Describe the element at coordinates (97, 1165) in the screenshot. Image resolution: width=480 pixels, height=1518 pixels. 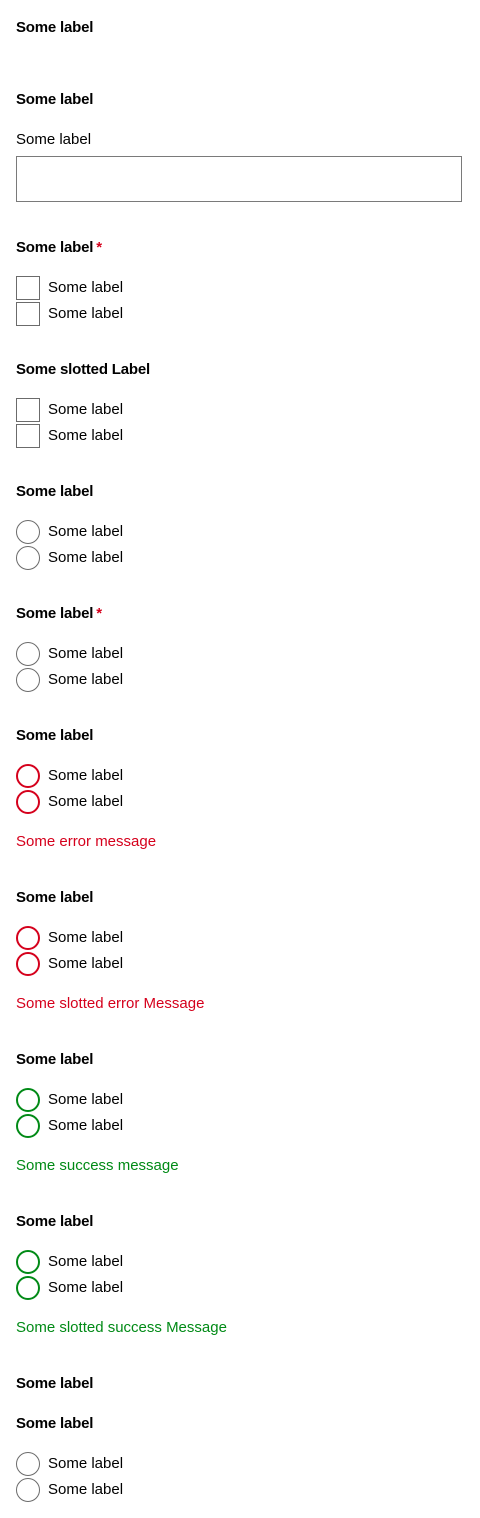
I see `success-message: Some success message` at that location.